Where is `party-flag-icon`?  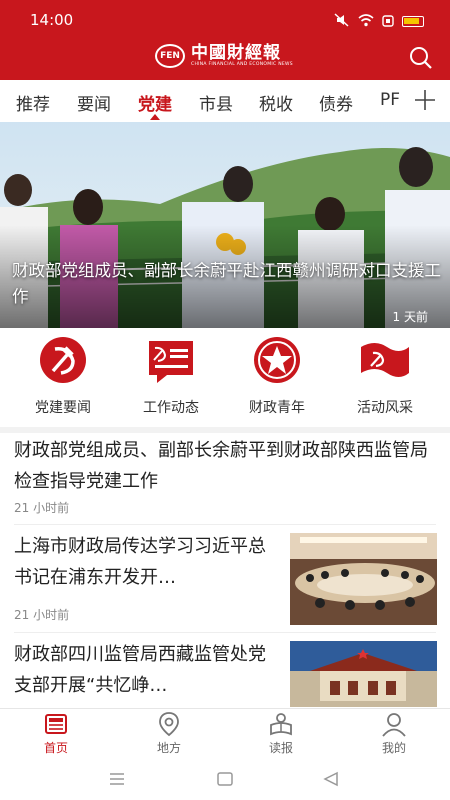
party-flag-icon is located at coordinates (385, 360).